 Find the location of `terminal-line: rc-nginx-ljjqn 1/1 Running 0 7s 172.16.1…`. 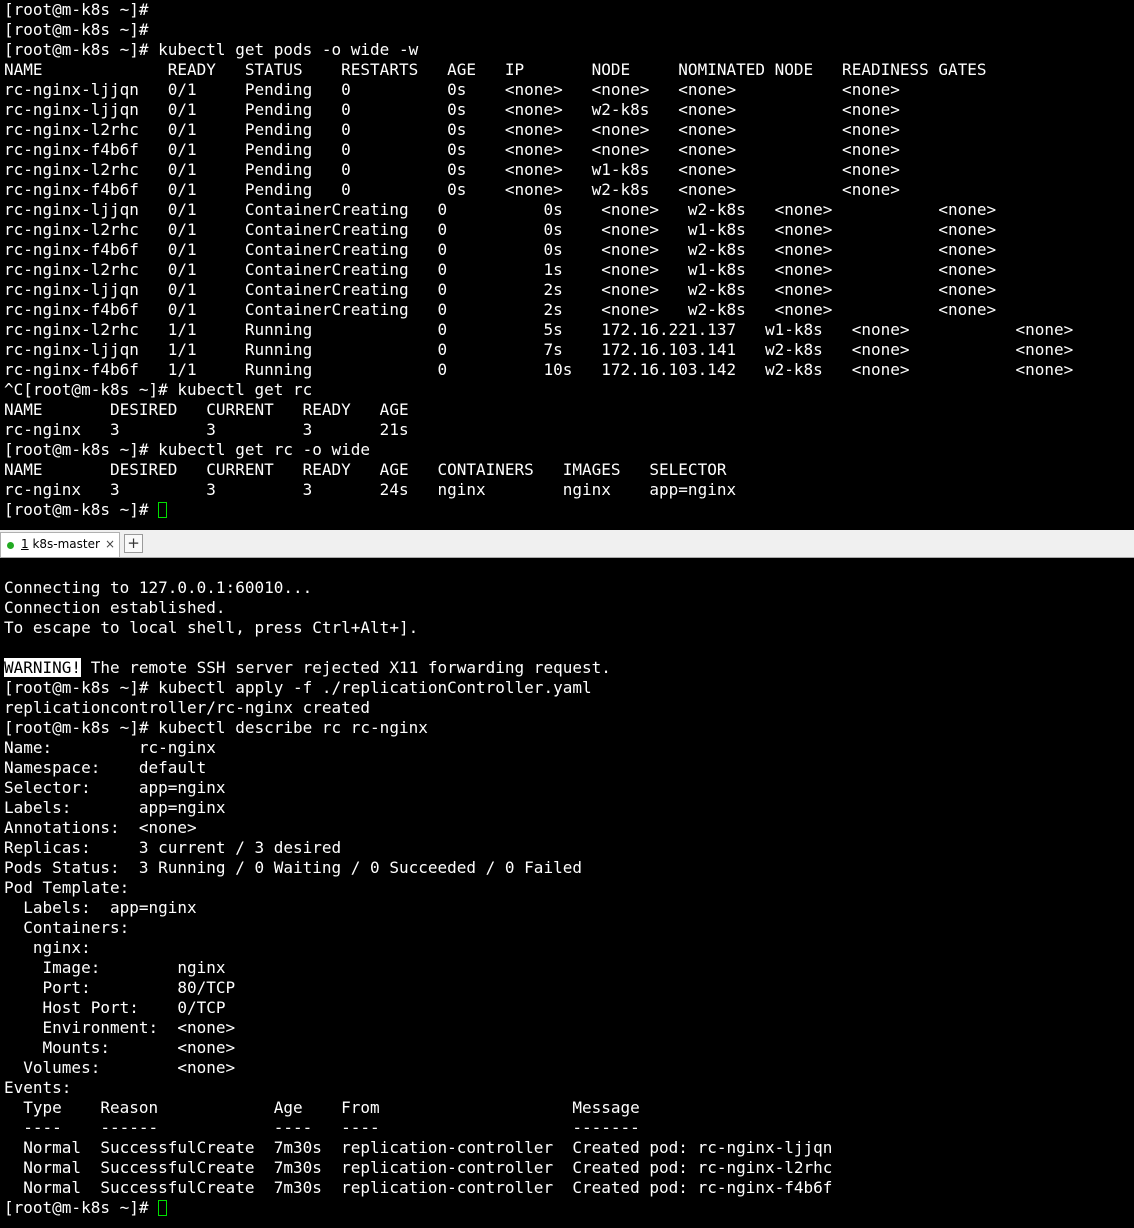

terminal-line: rc-nginx-ljjqn 1/1 Running 0 7s 172.16.1… is located at coordinates (539, 349).